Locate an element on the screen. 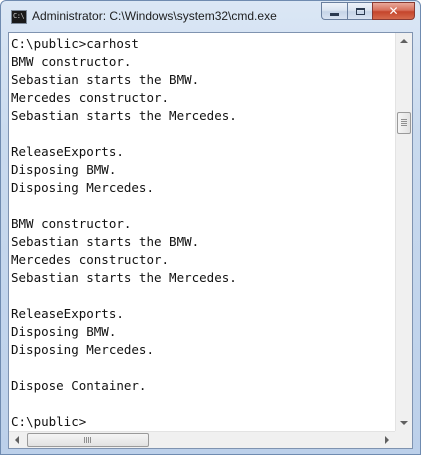  minimize-icon is located at coordinates (334, 14).